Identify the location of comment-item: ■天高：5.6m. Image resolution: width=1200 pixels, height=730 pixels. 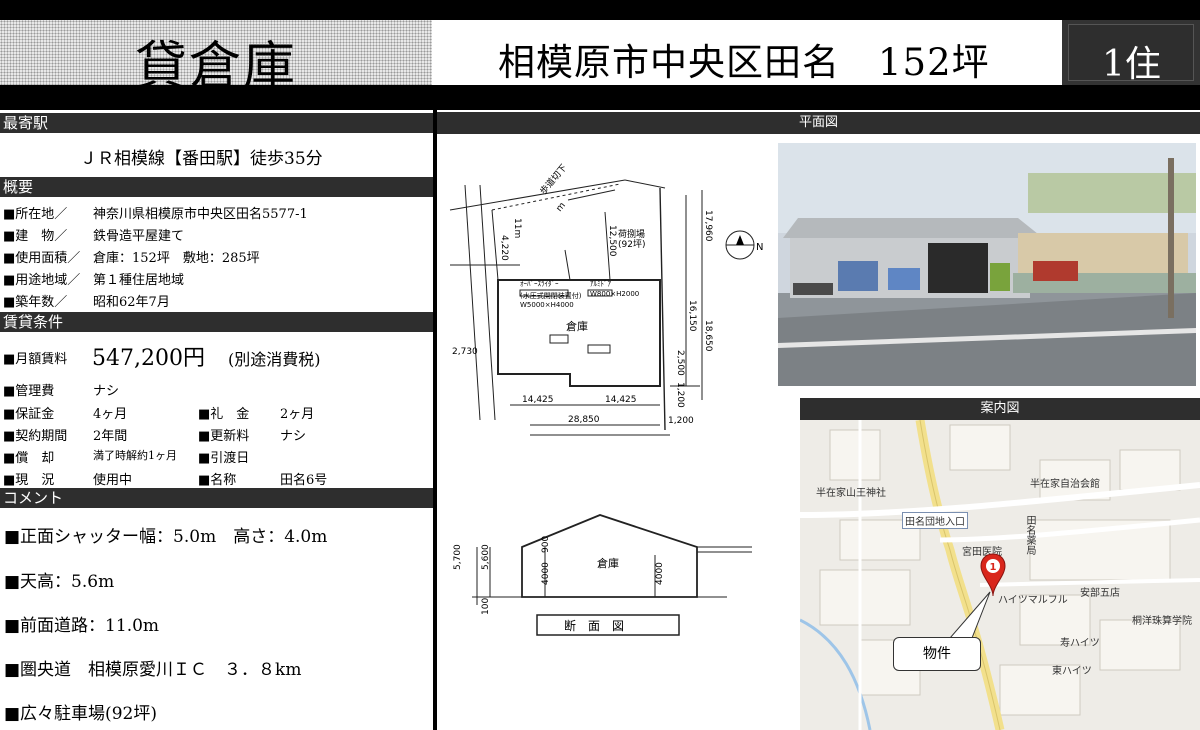
(59, 582).